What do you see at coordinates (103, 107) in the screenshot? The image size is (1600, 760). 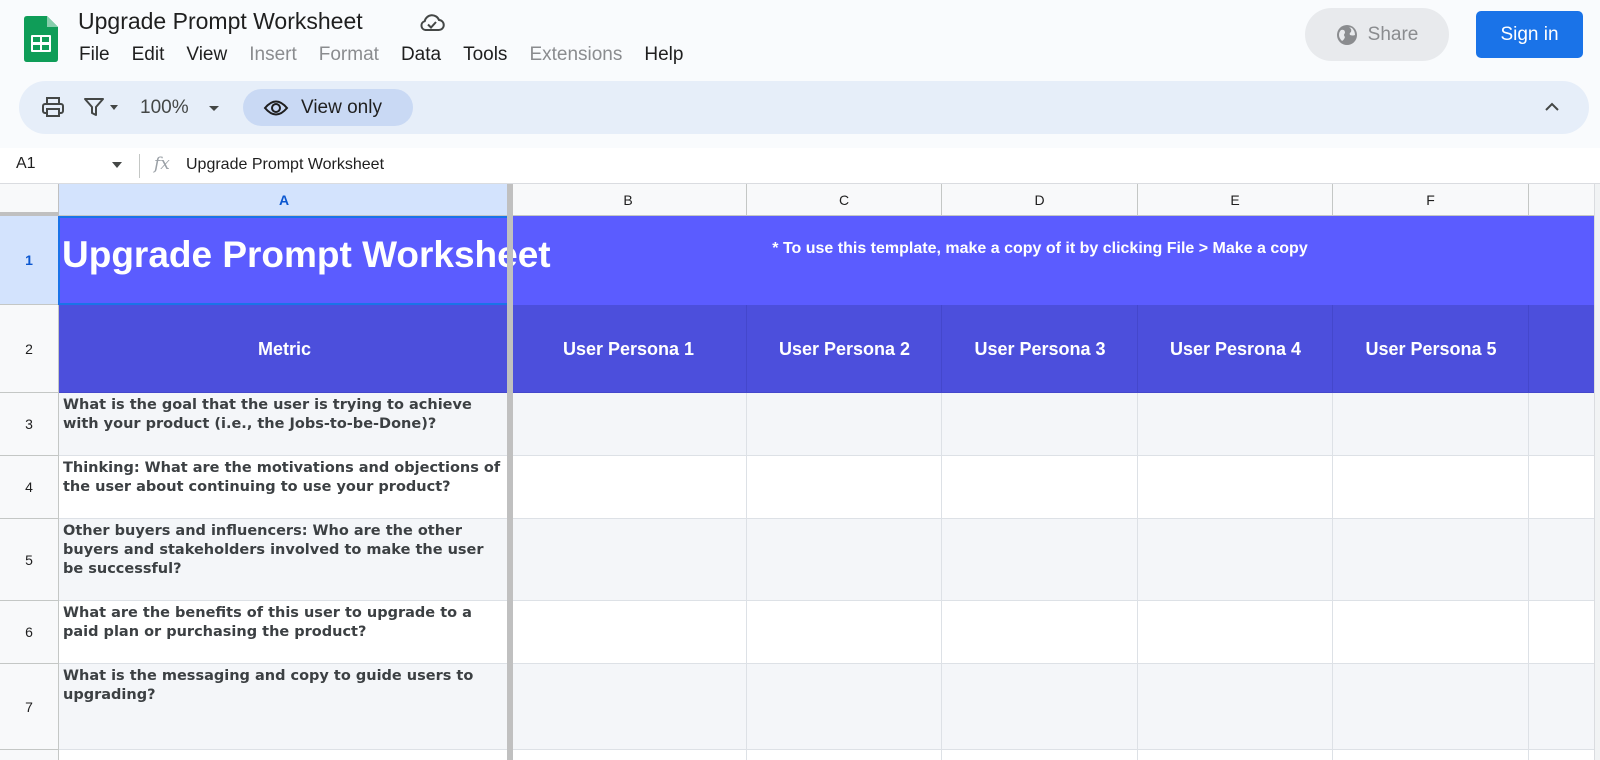 I see `filter-button` at bounding box center [103, 107].